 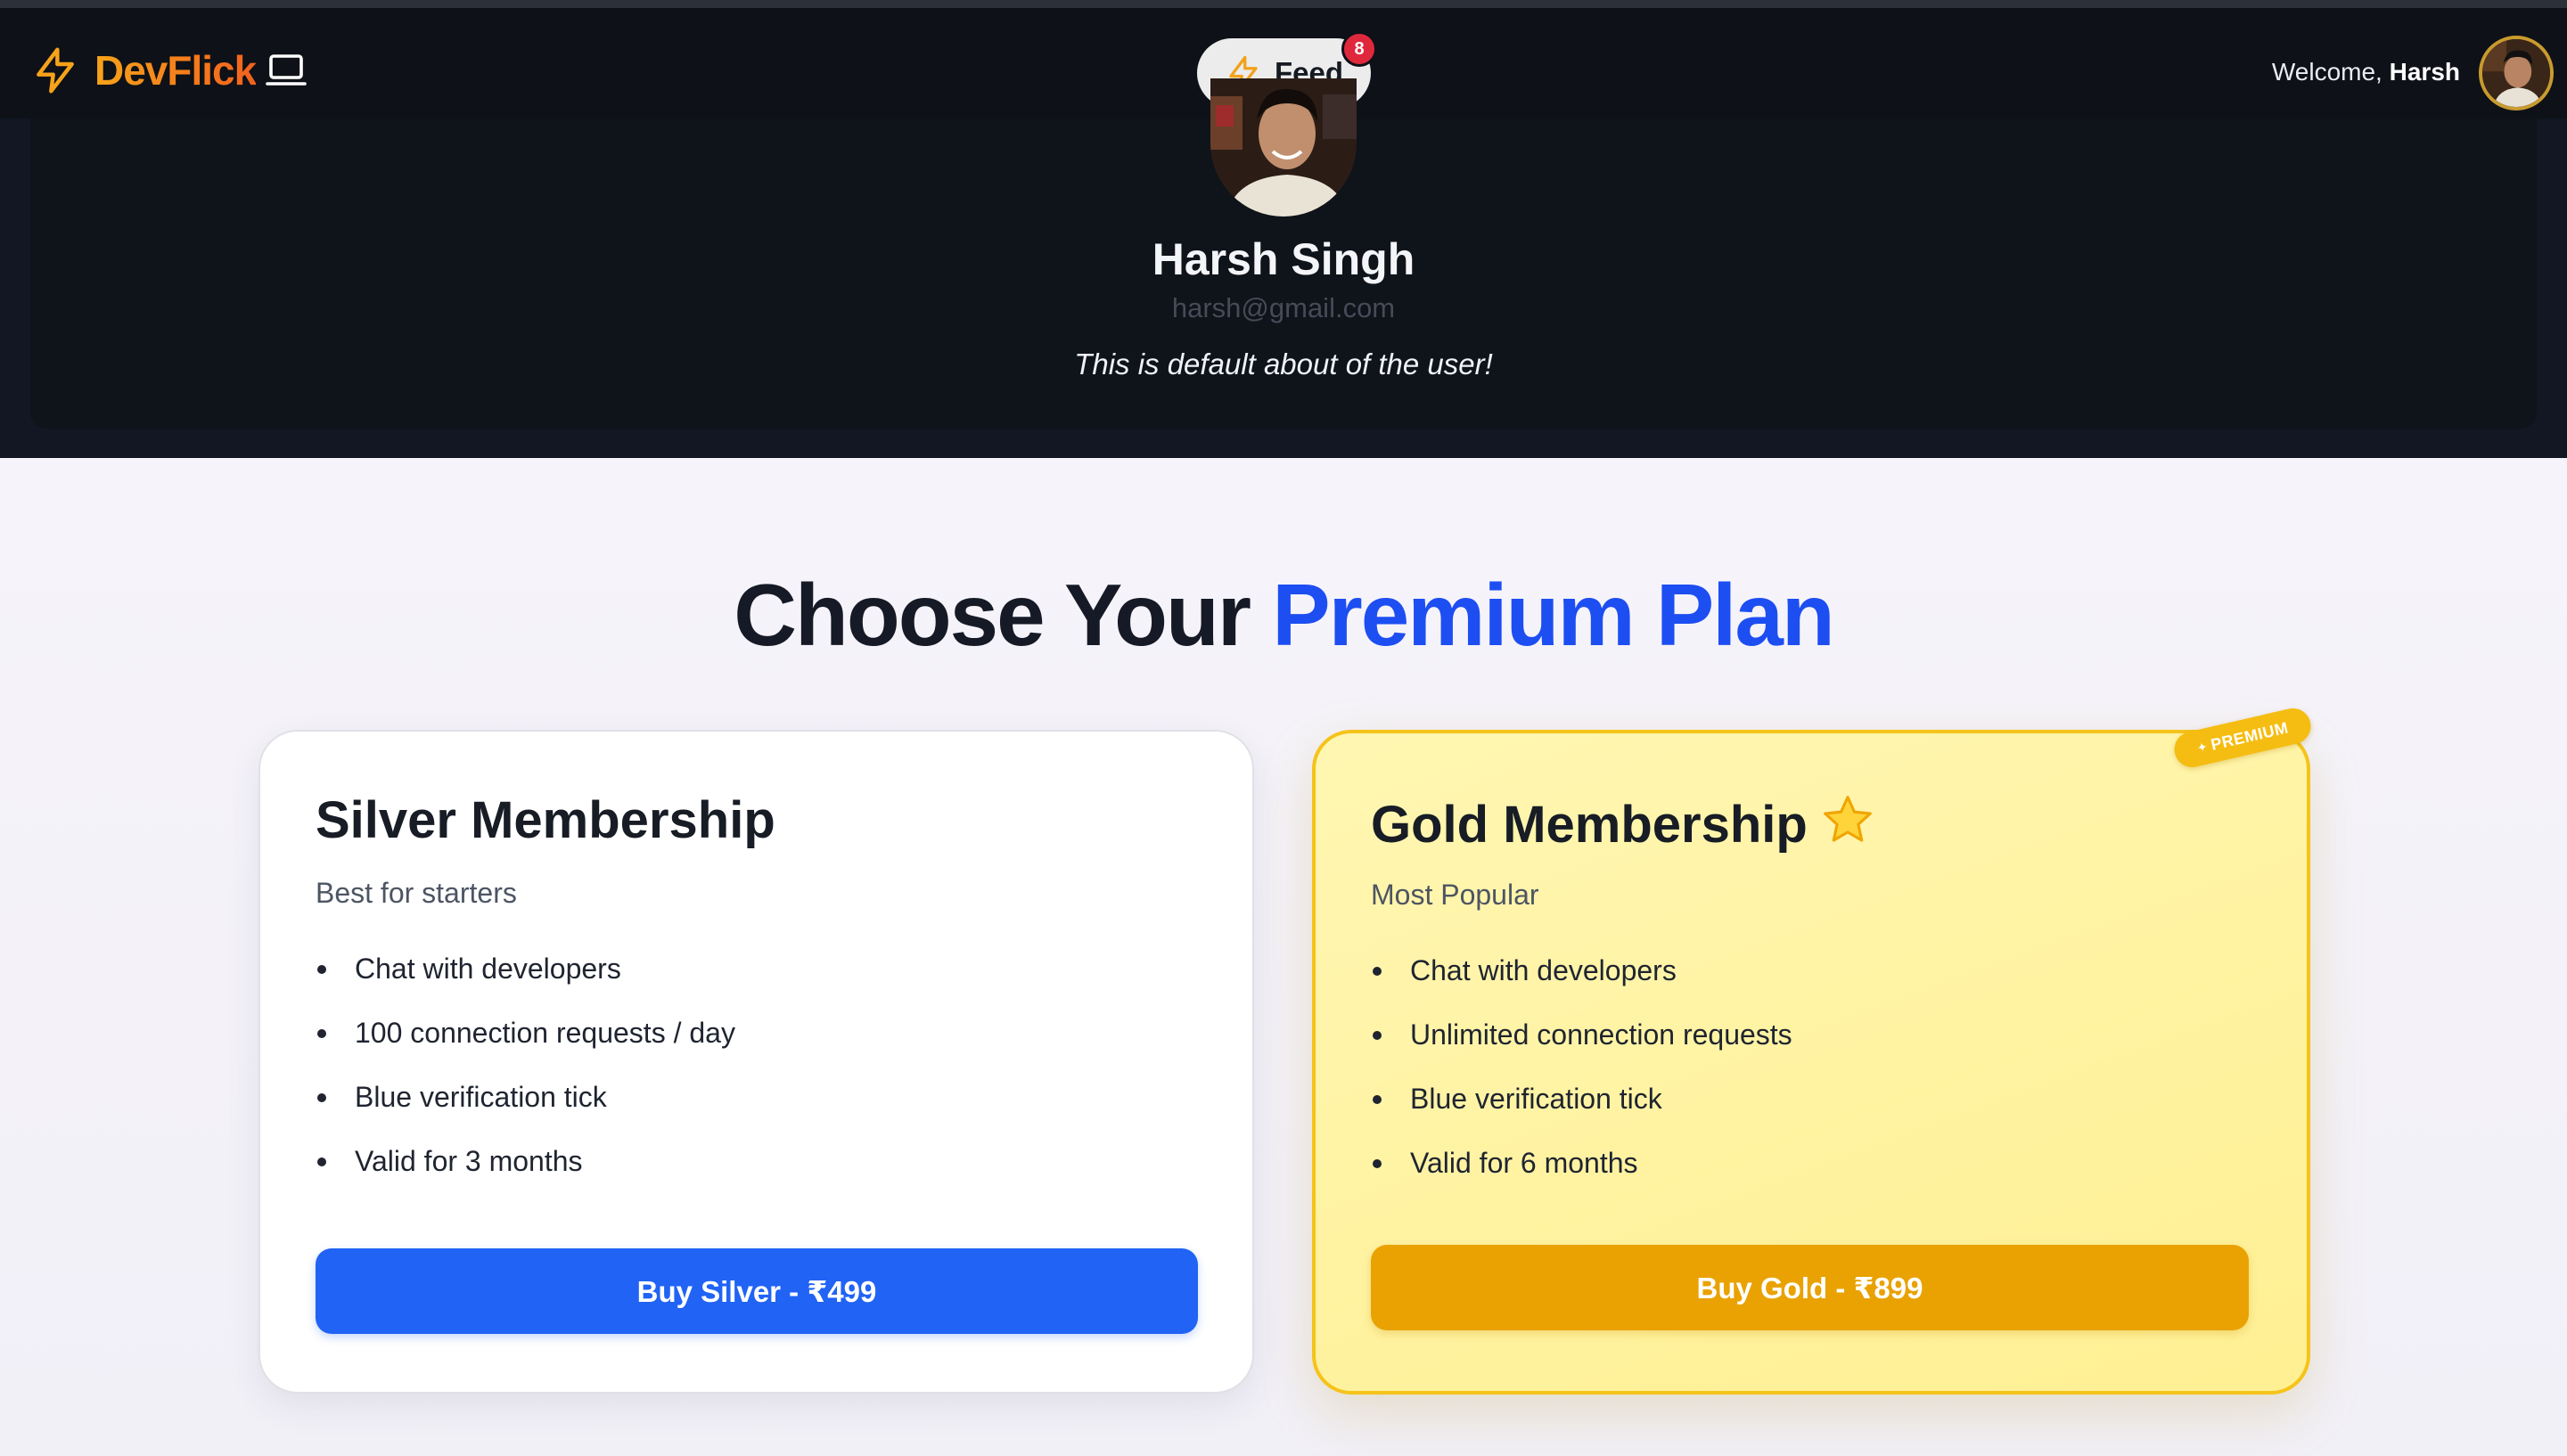 I want to click on buy-gold-button: Buy Gold - ₹899, so click(x=1810, y=1288).